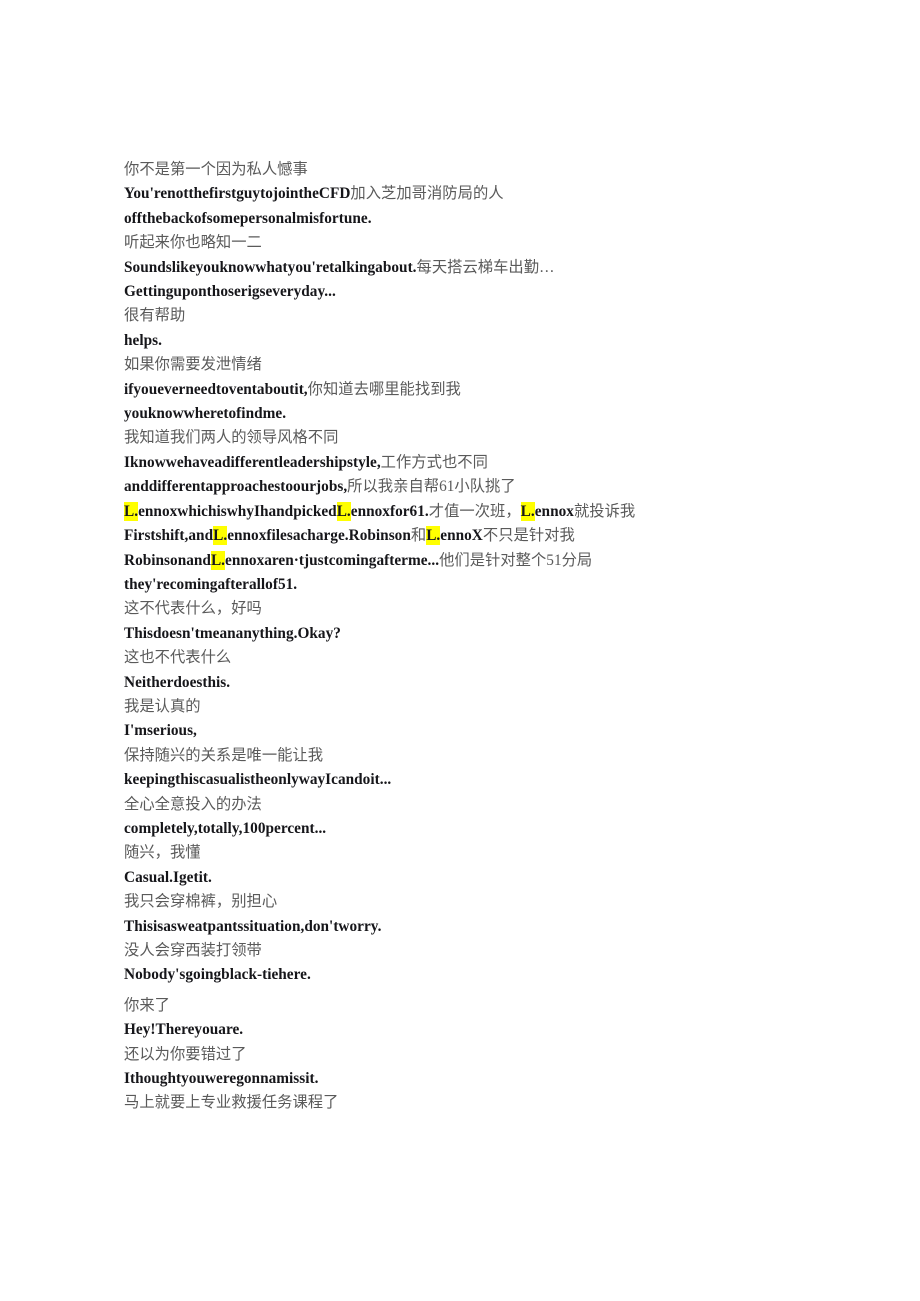 The width and height of the screenshot is (920, 1301). I want to click on transcript-line: 我是认真的, so click(162, 706).